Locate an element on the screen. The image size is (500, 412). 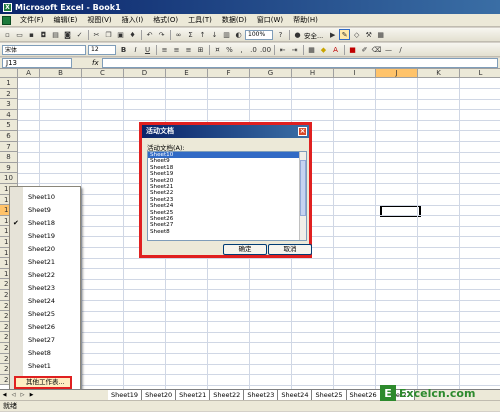
menu-data: 数据(D) is located at coordinates (234, 20).